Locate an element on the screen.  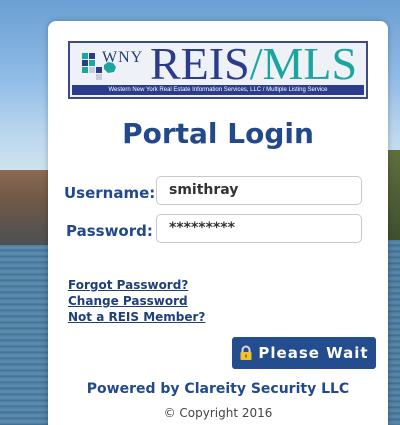
background-water is located at coordinates (25, 335).